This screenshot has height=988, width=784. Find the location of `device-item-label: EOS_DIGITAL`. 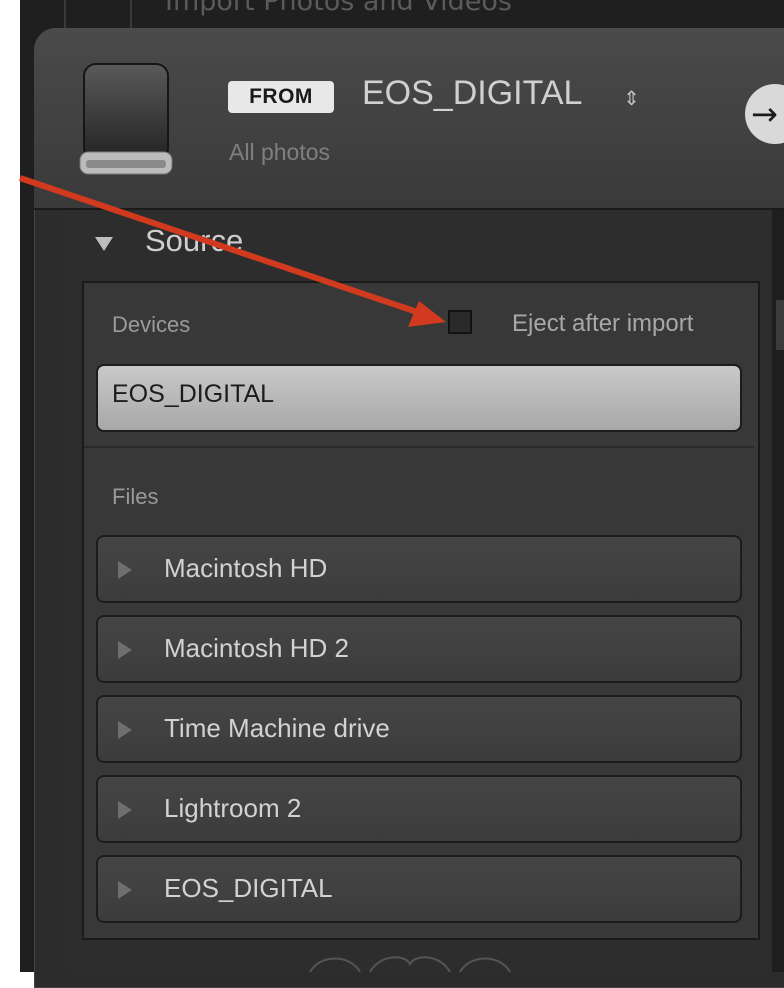

device-item-label: EOS_DIGITAL is located at coordinates (193, 394).